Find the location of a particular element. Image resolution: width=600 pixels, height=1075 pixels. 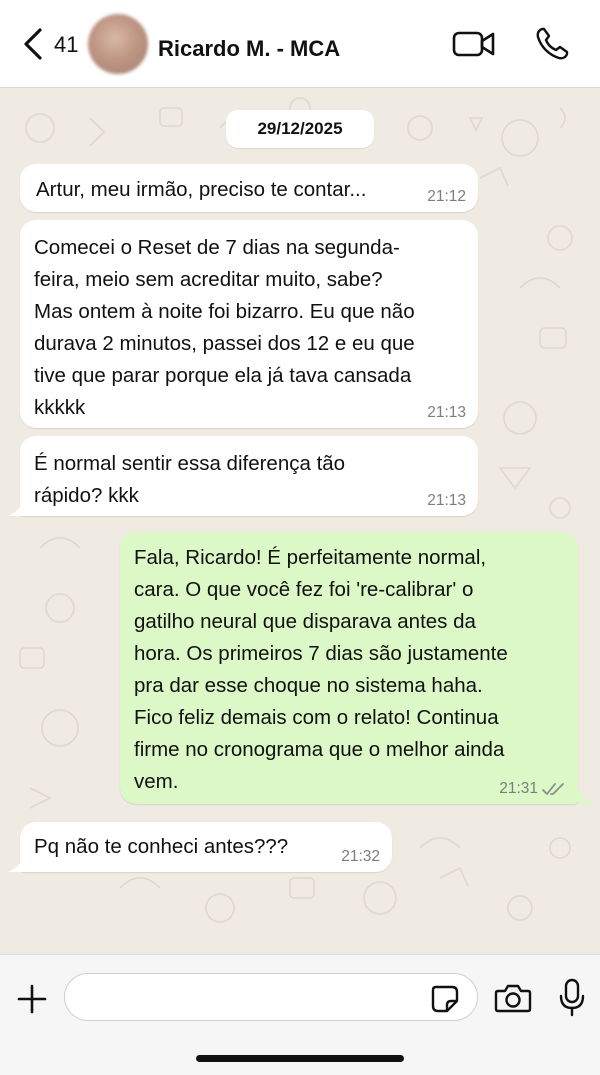

message-time: 21:12 is located at coordinates (446, 196).